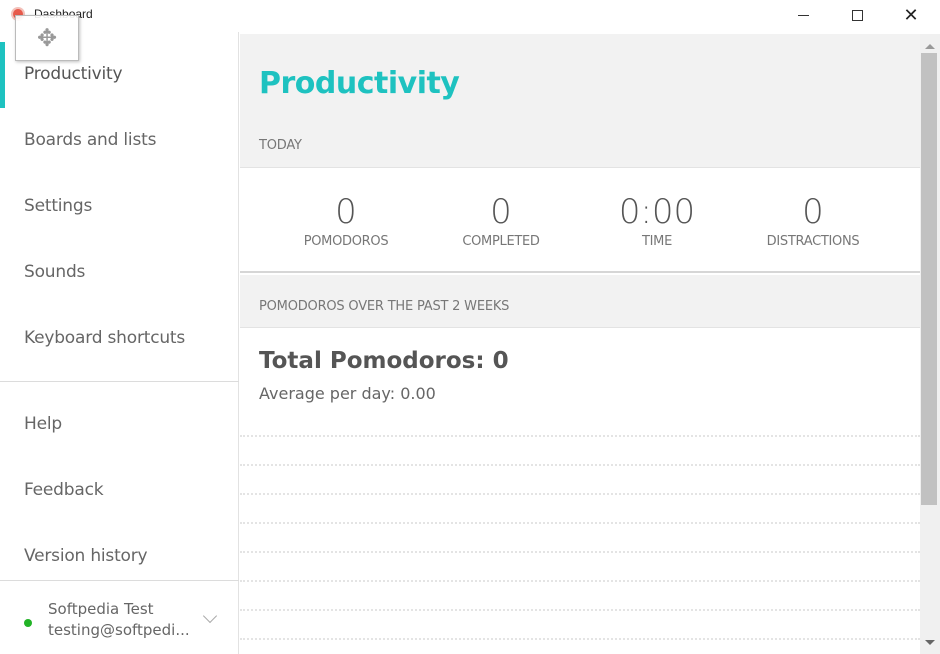  I want to click on sidebar-item-settings: Settings, so click(58, 206).